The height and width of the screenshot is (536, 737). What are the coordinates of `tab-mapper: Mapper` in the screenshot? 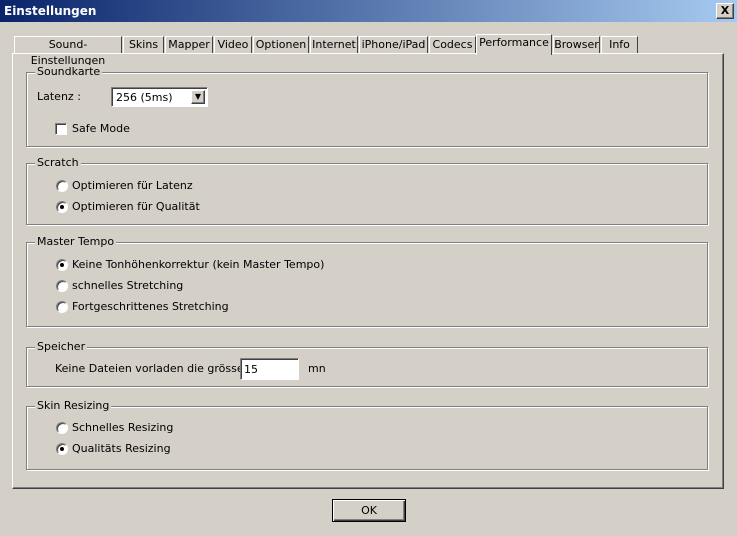 It's located at (189, 45).